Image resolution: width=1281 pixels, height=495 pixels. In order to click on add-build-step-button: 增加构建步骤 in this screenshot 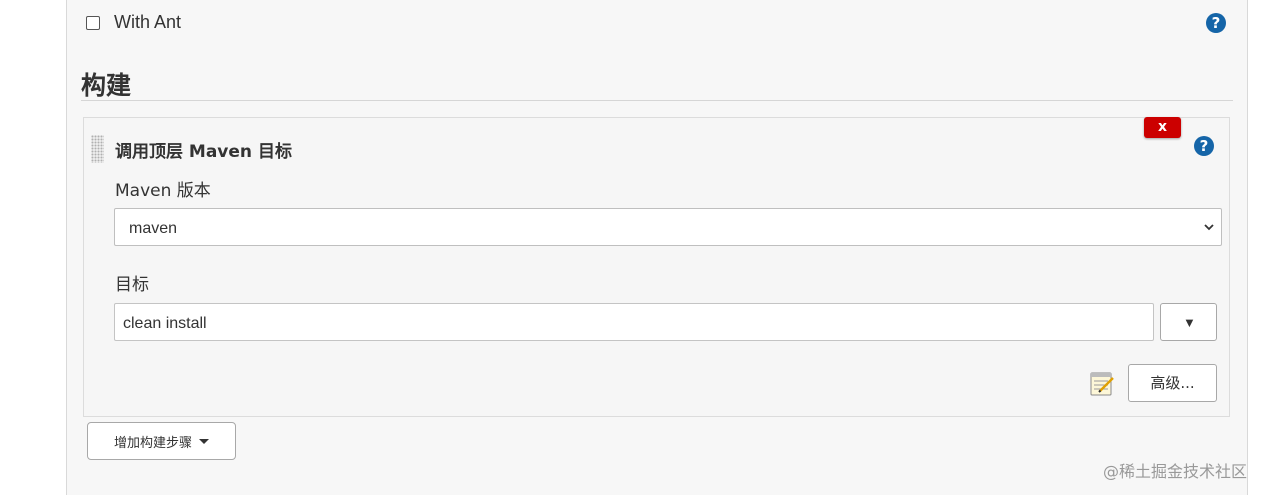, I will do `click(161, 441)`.